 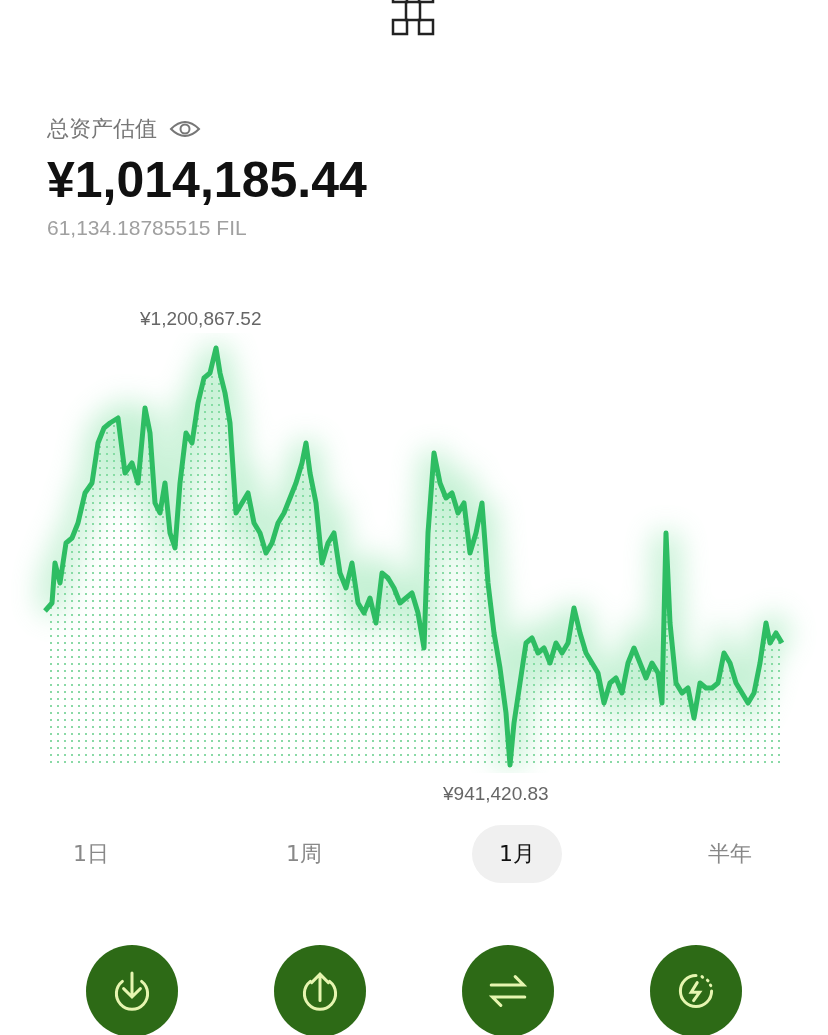 What do you see at coordinates (496, 794) in the screenshot?
I see `chart-low-label: ¥941,420.83` at bounding box center [496, 794].